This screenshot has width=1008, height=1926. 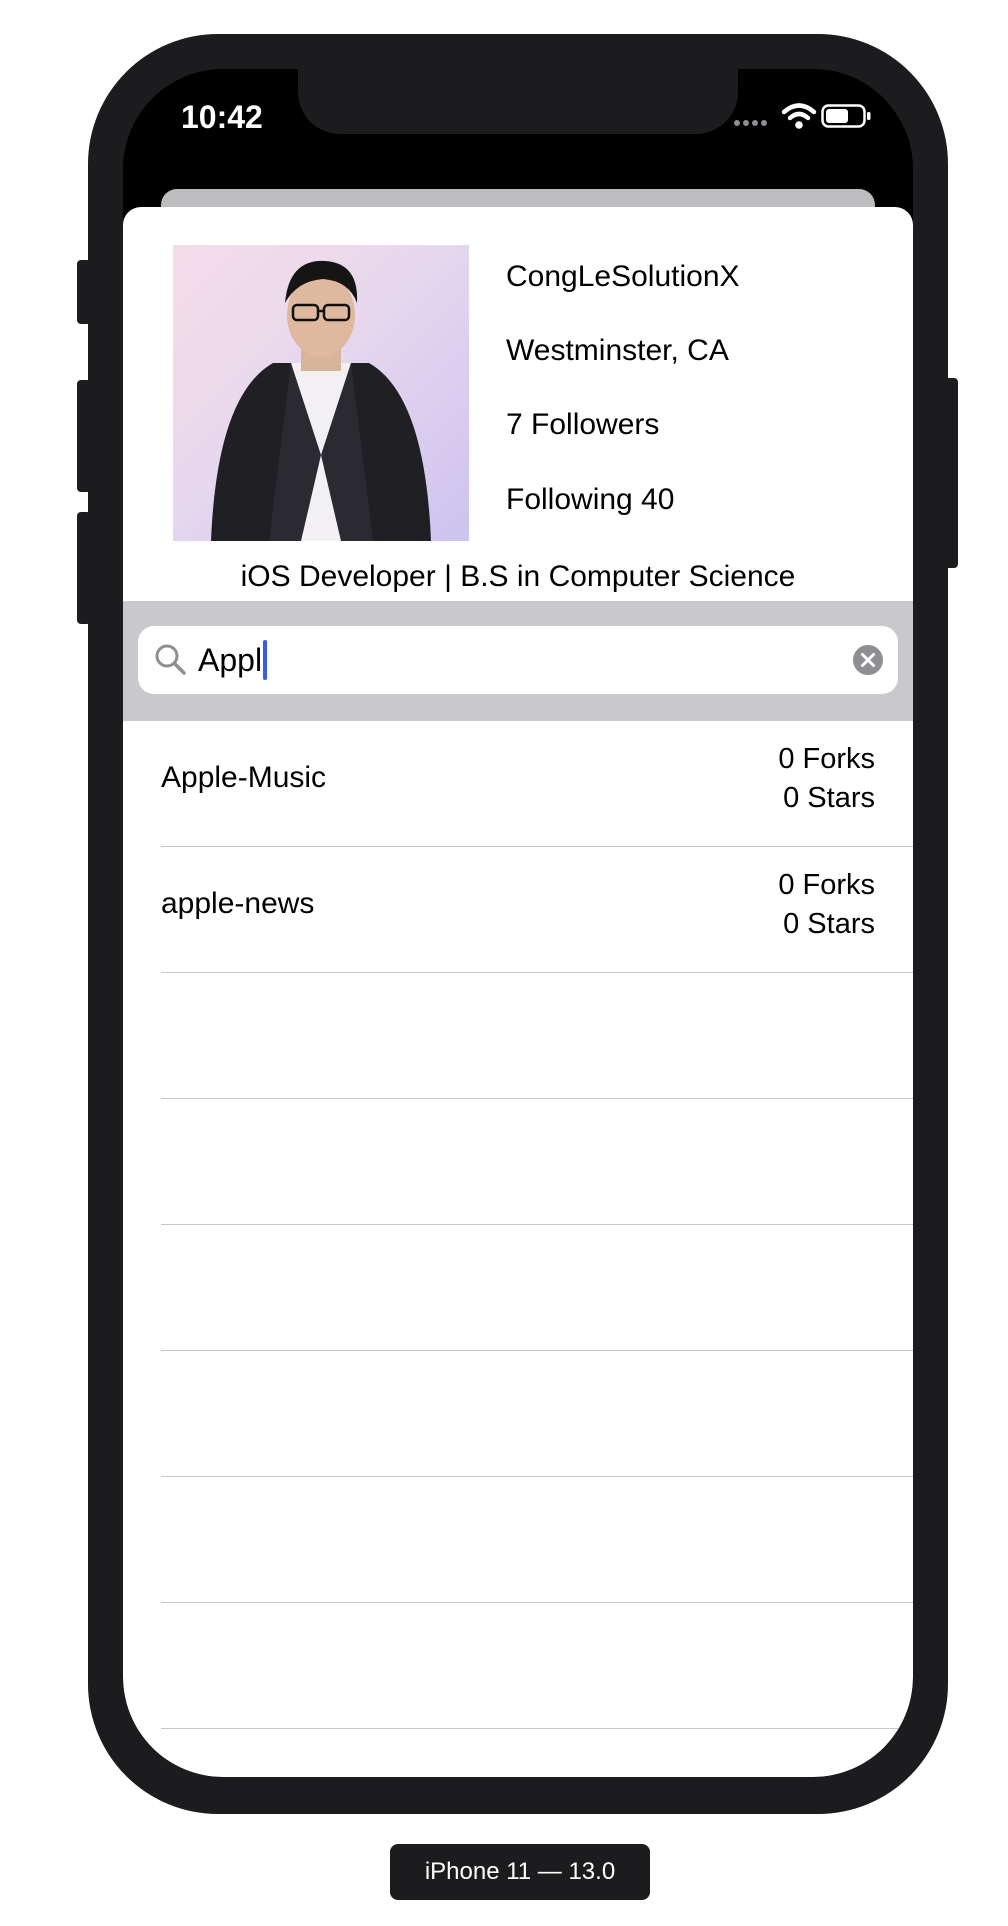 What do you see at coordinates (537, 784) in the screenshot?
I see `repo-row: Apple-Music 0 Forks 0 Stars` at bounding box center [537, 784].